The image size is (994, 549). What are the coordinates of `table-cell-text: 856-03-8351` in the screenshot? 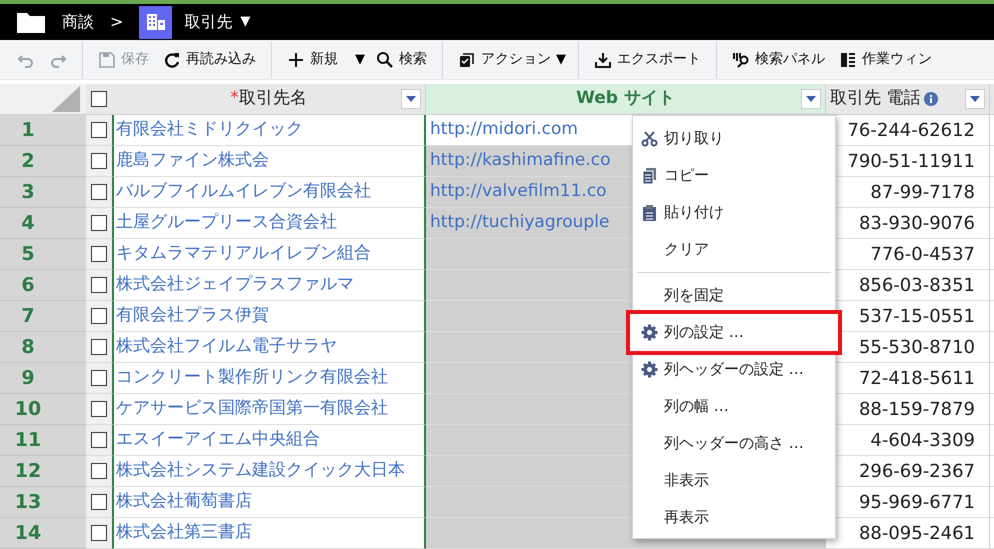 It's located at (916, 286).